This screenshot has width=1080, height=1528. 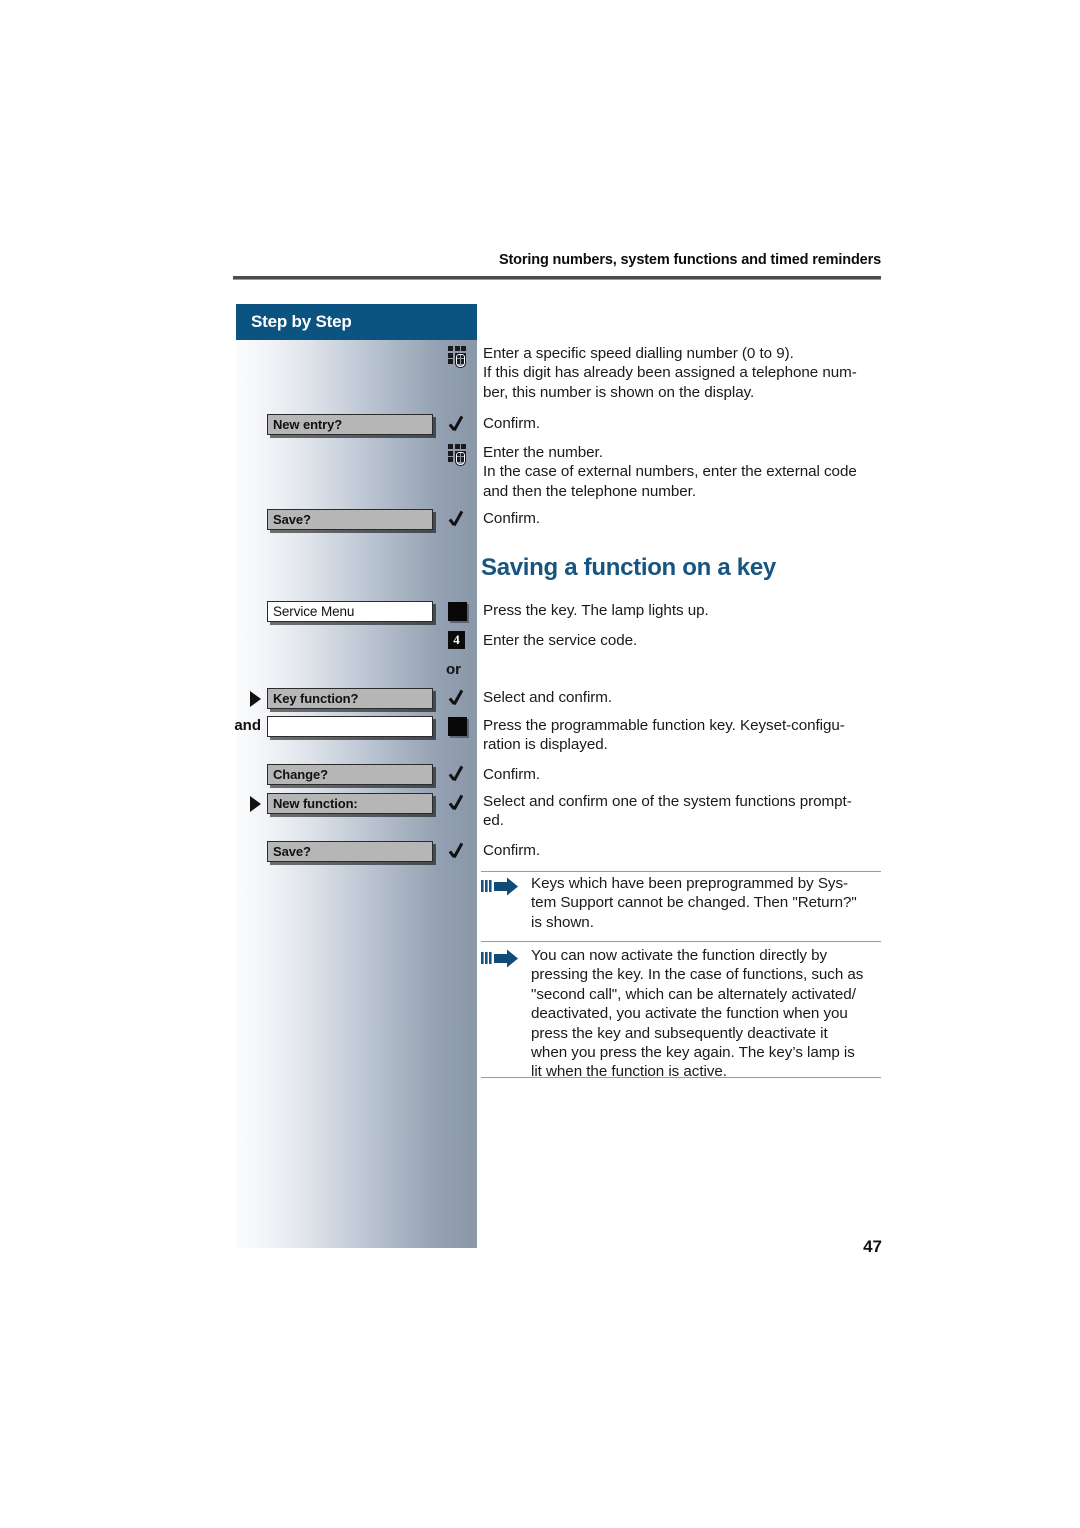 What do you see at coordinates (456, 640) in the screenshot?
I see `digit-key-icon: 4` at bounding box center [456, 640].